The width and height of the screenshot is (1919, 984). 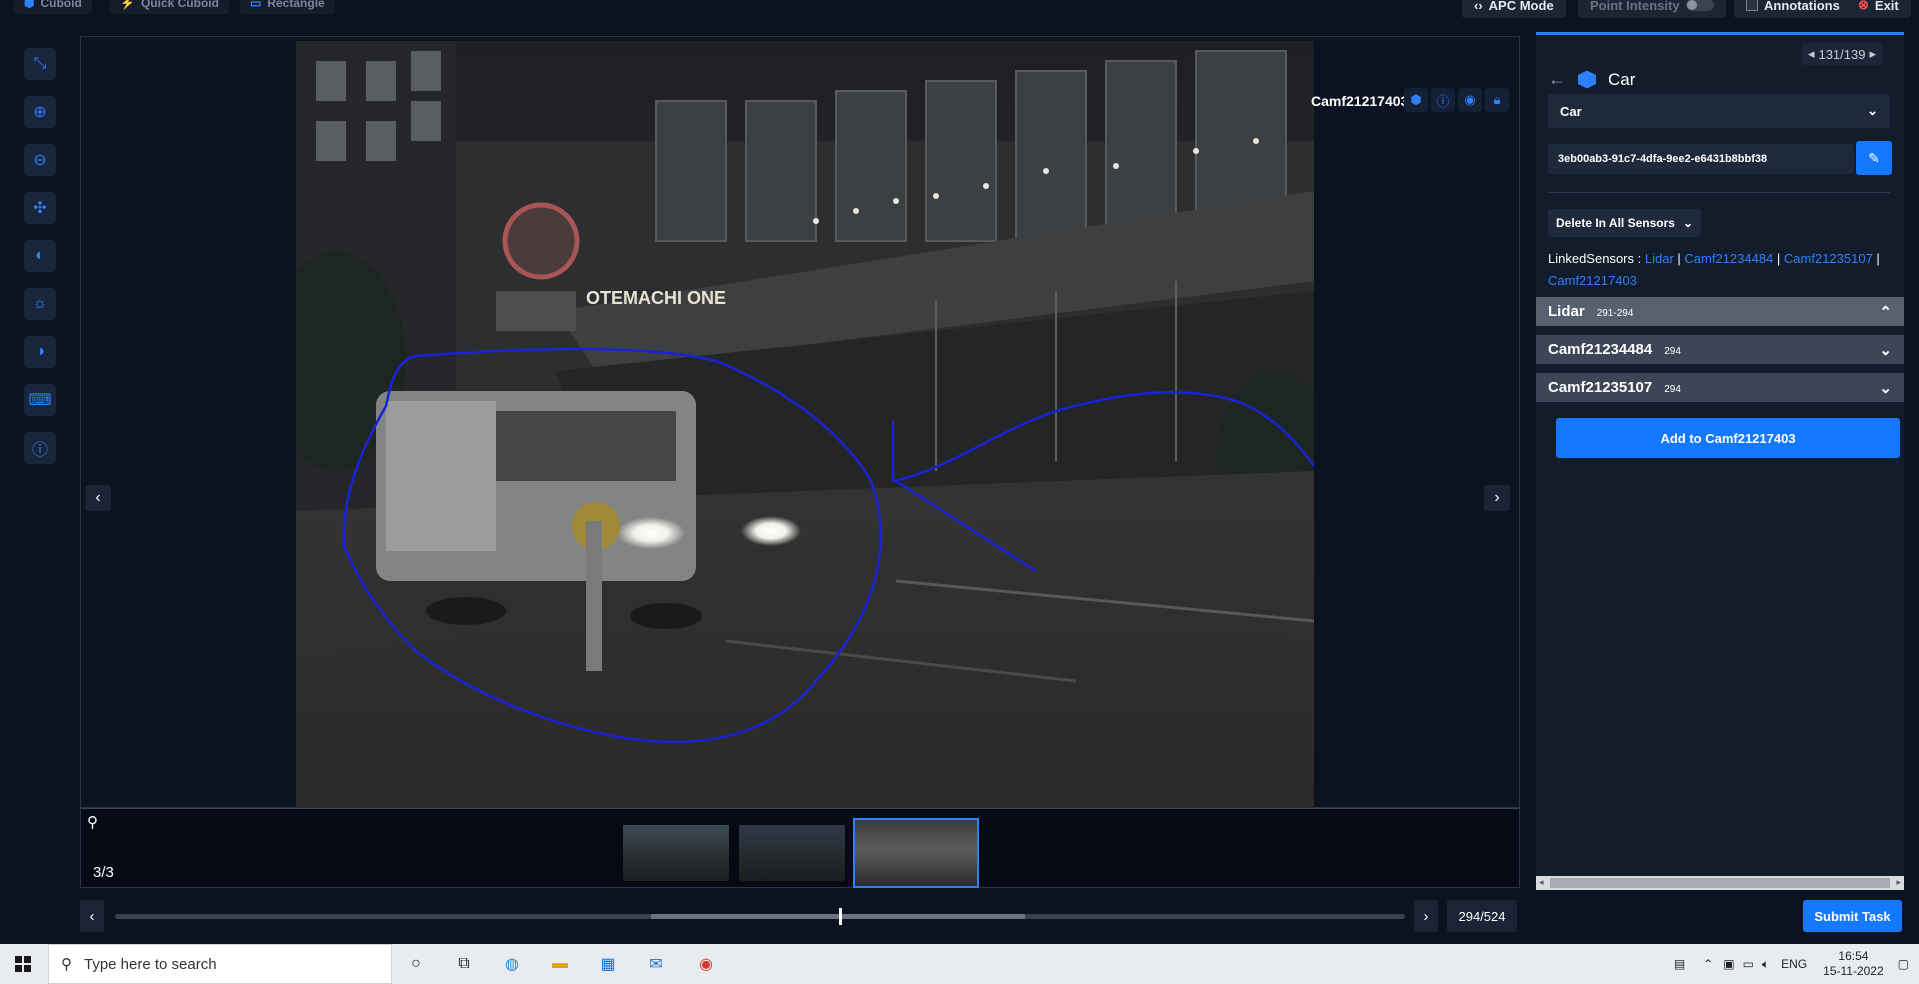 What do you see at coordinates (512, 964) in the screenshot?
I see `edge-icon: ◍` at bounding box center [512, 964].